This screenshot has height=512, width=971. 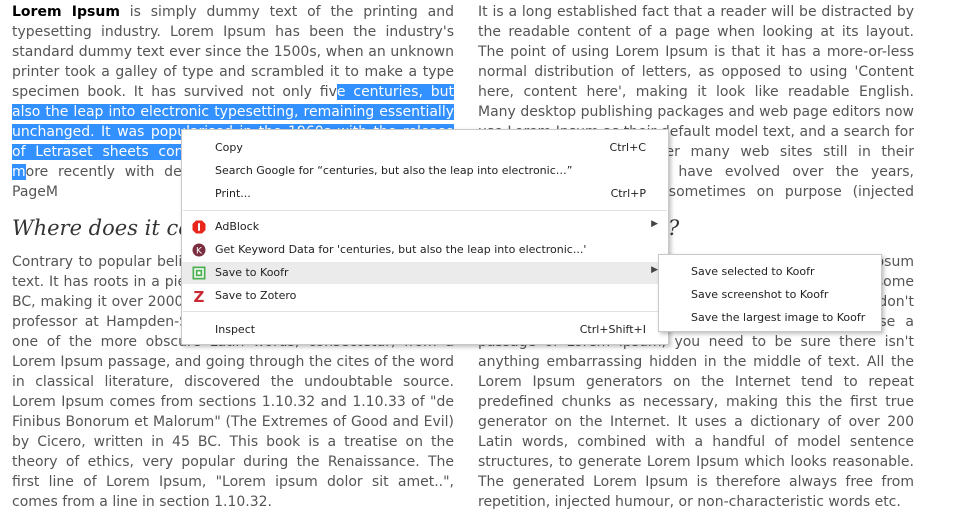 I want to click on menu-item-save-to-zotero: Z Save to Zotero, so click(x=425, y=296).